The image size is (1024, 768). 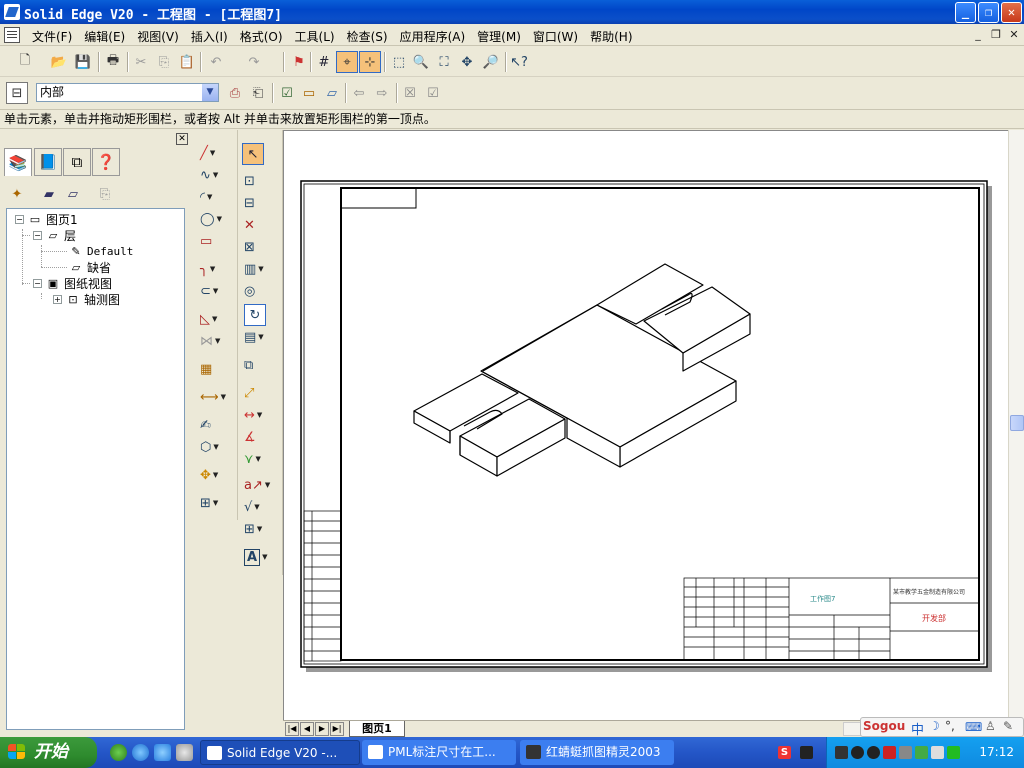 I want to click on save-icon: 💾, so click(x=83, y=62).